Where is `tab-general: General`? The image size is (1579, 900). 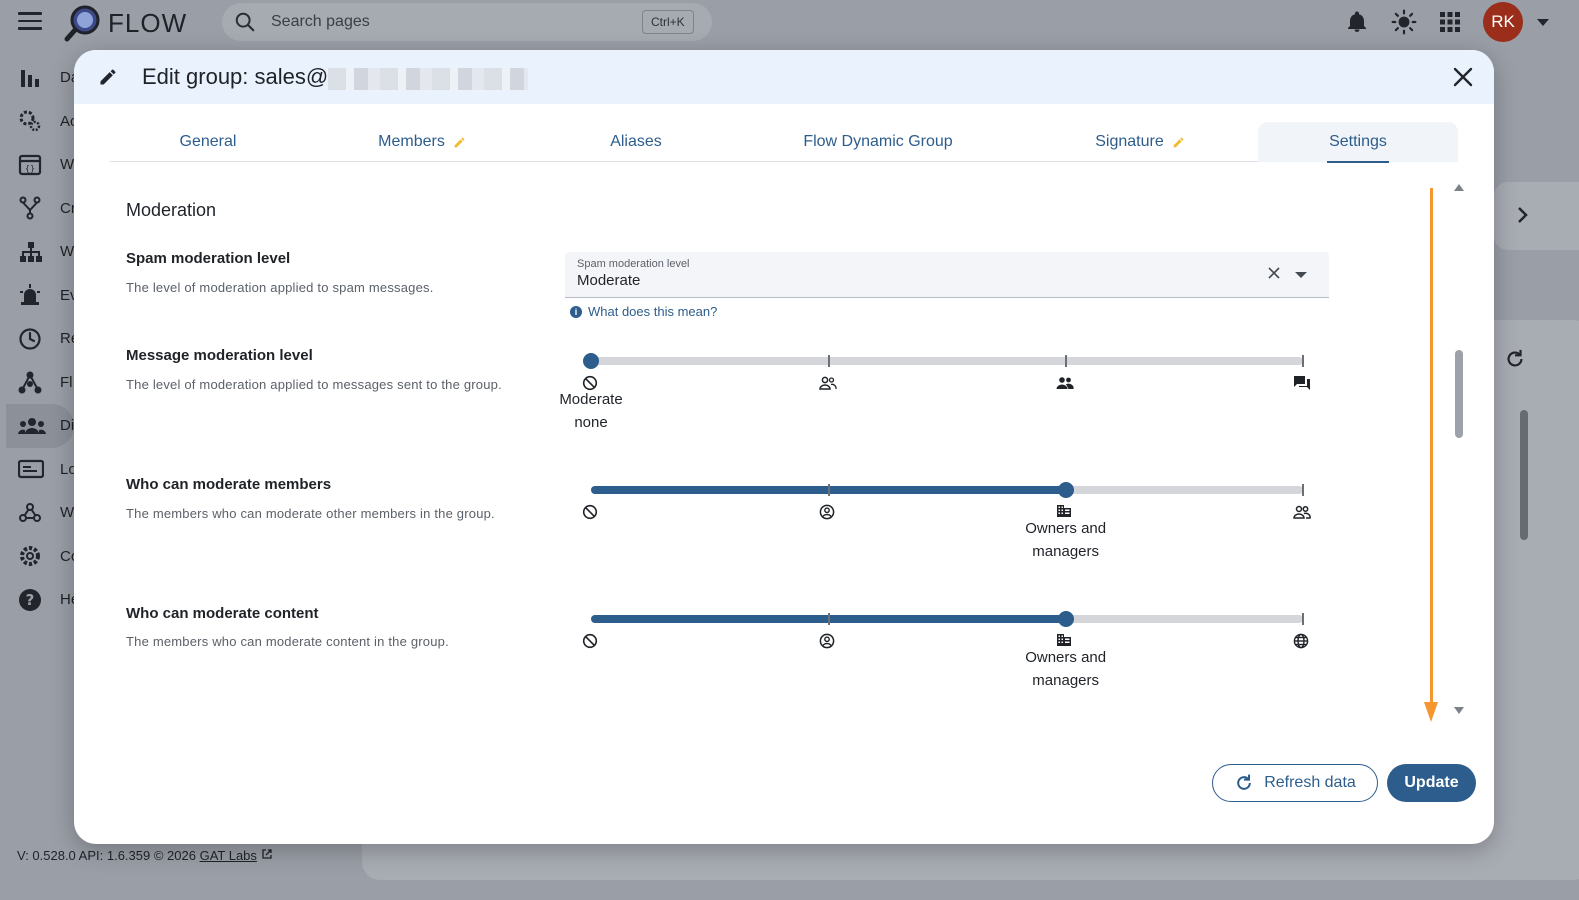 tab-general: General is located at coordinates (208, 142).